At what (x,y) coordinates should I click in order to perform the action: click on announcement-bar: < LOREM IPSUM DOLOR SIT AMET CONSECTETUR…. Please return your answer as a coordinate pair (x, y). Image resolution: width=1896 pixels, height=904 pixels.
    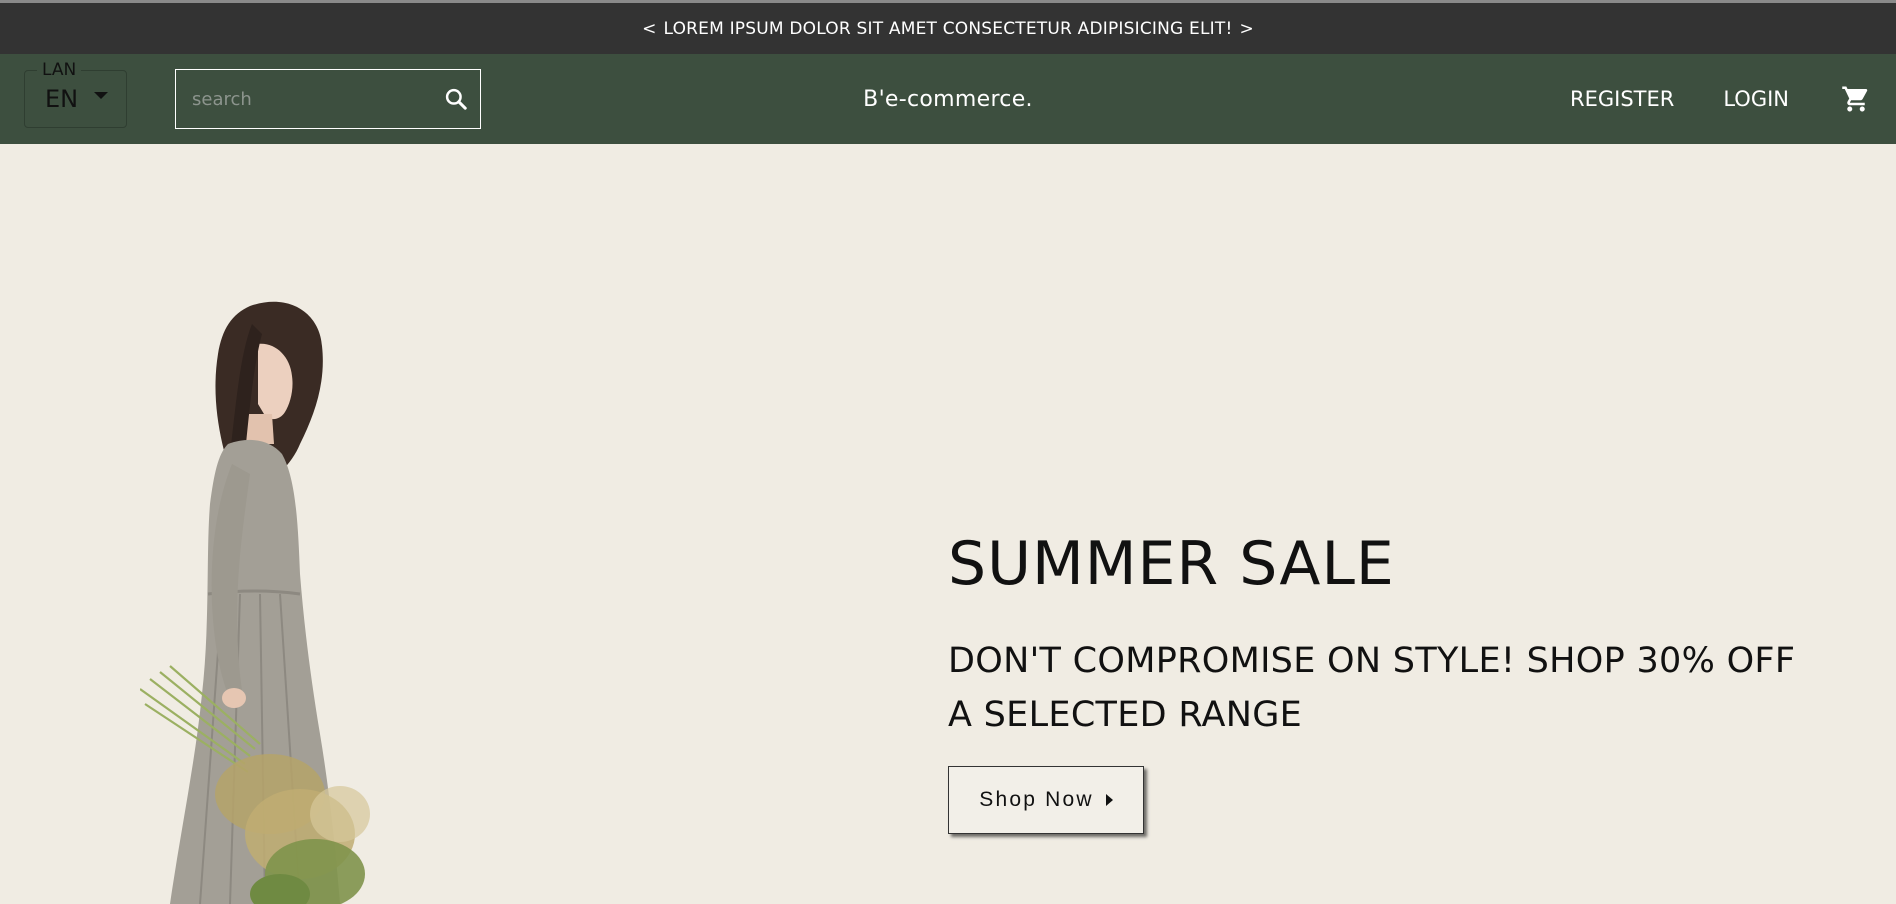
    Looking at the image, I should click on (948, 27).